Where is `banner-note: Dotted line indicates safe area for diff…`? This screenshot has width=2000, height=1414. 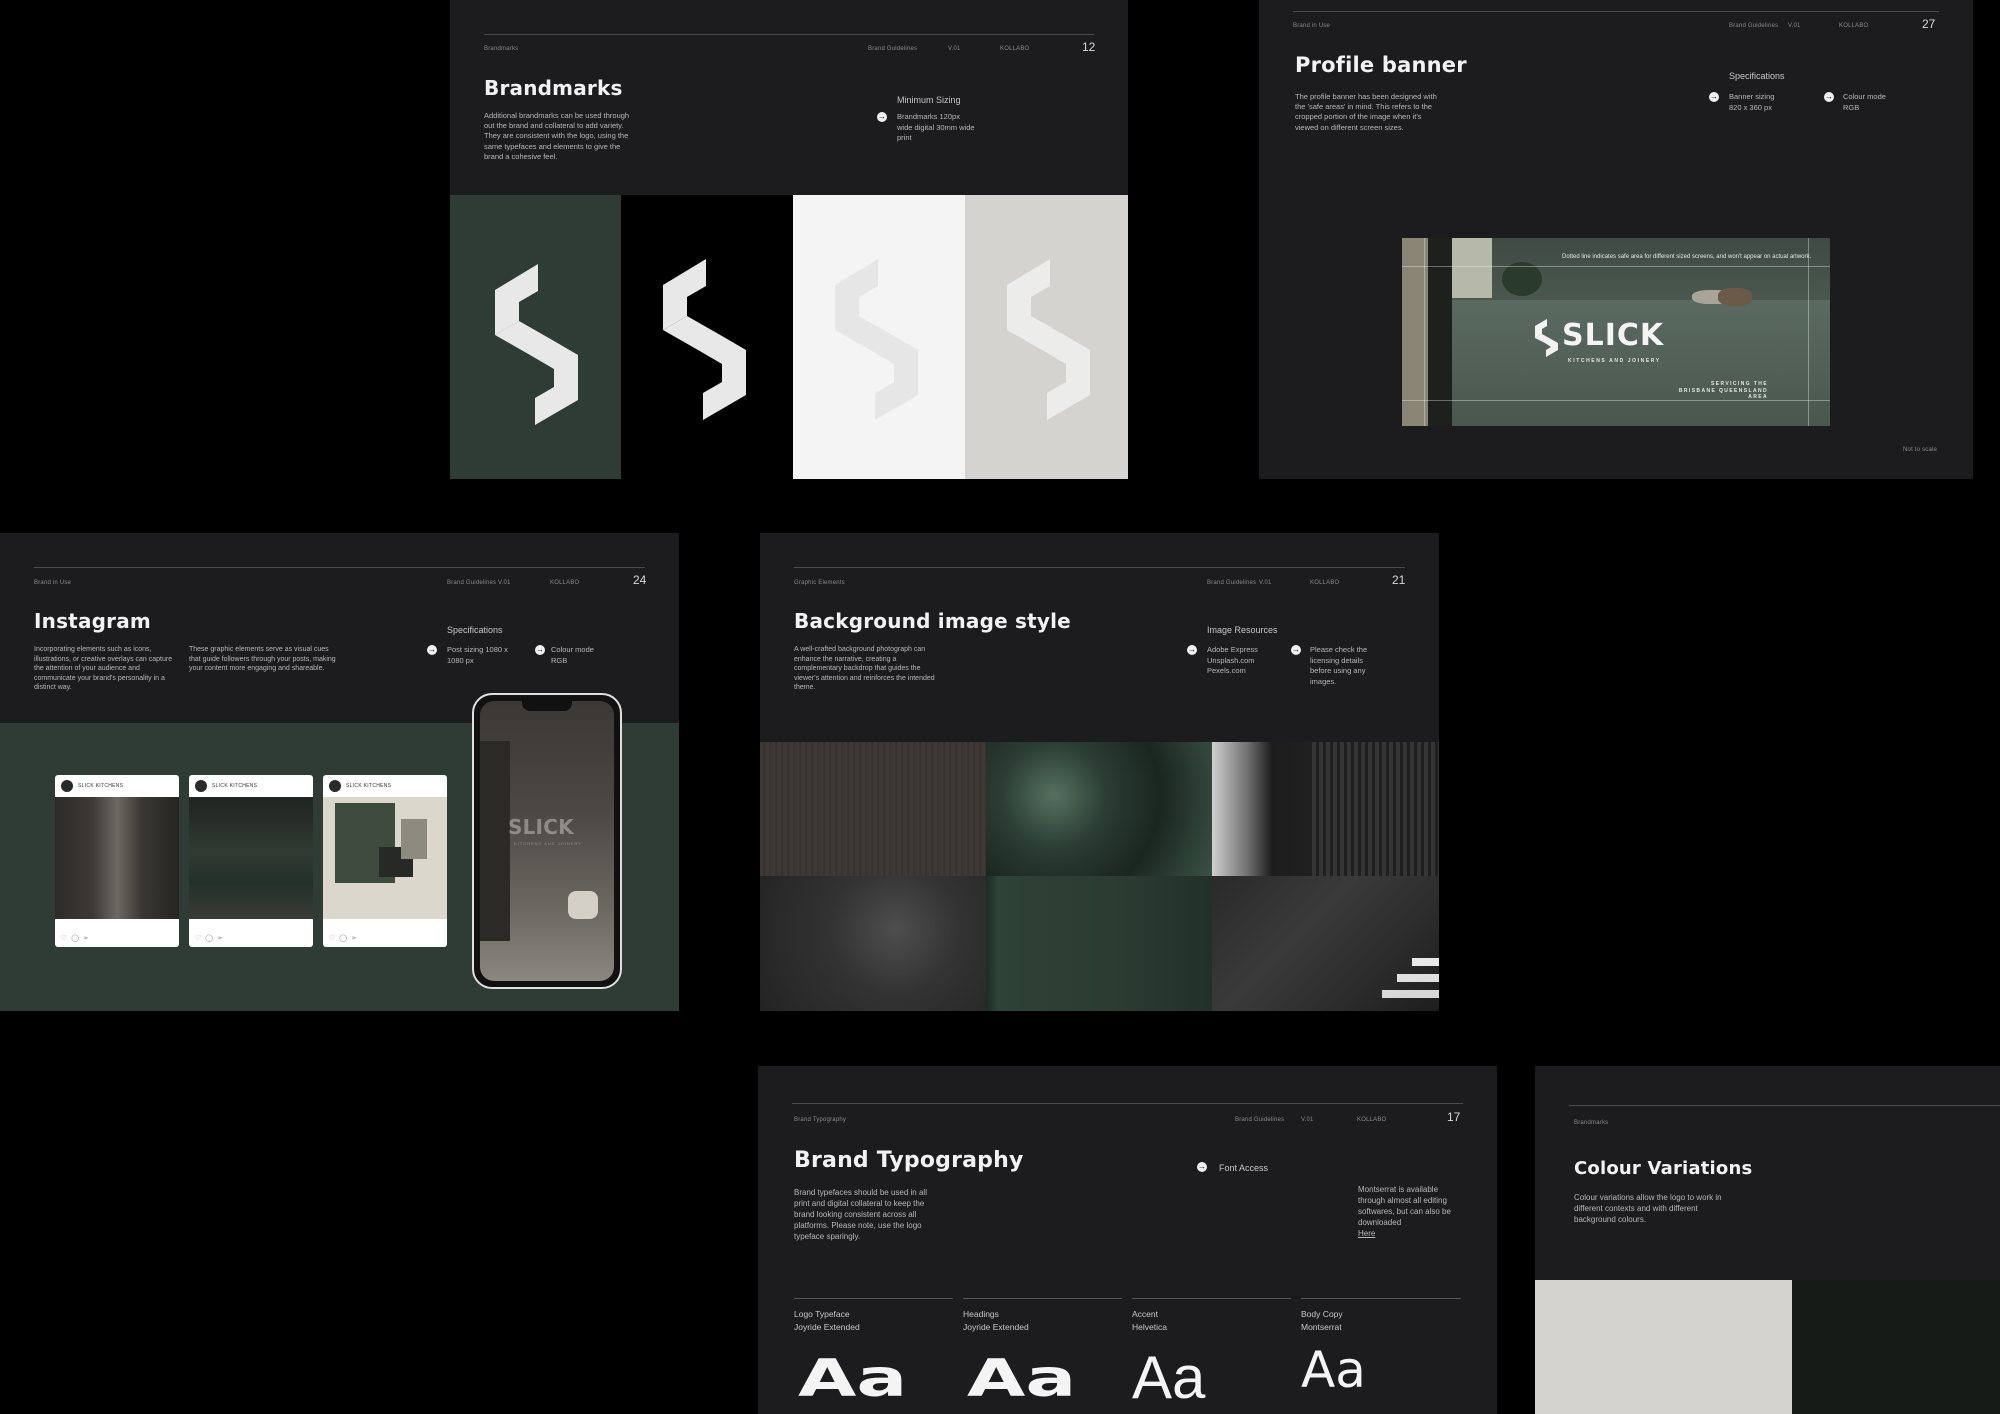 banner-note: Dotted line indicates safe area for diff… is located at coordinates (1687, 257).